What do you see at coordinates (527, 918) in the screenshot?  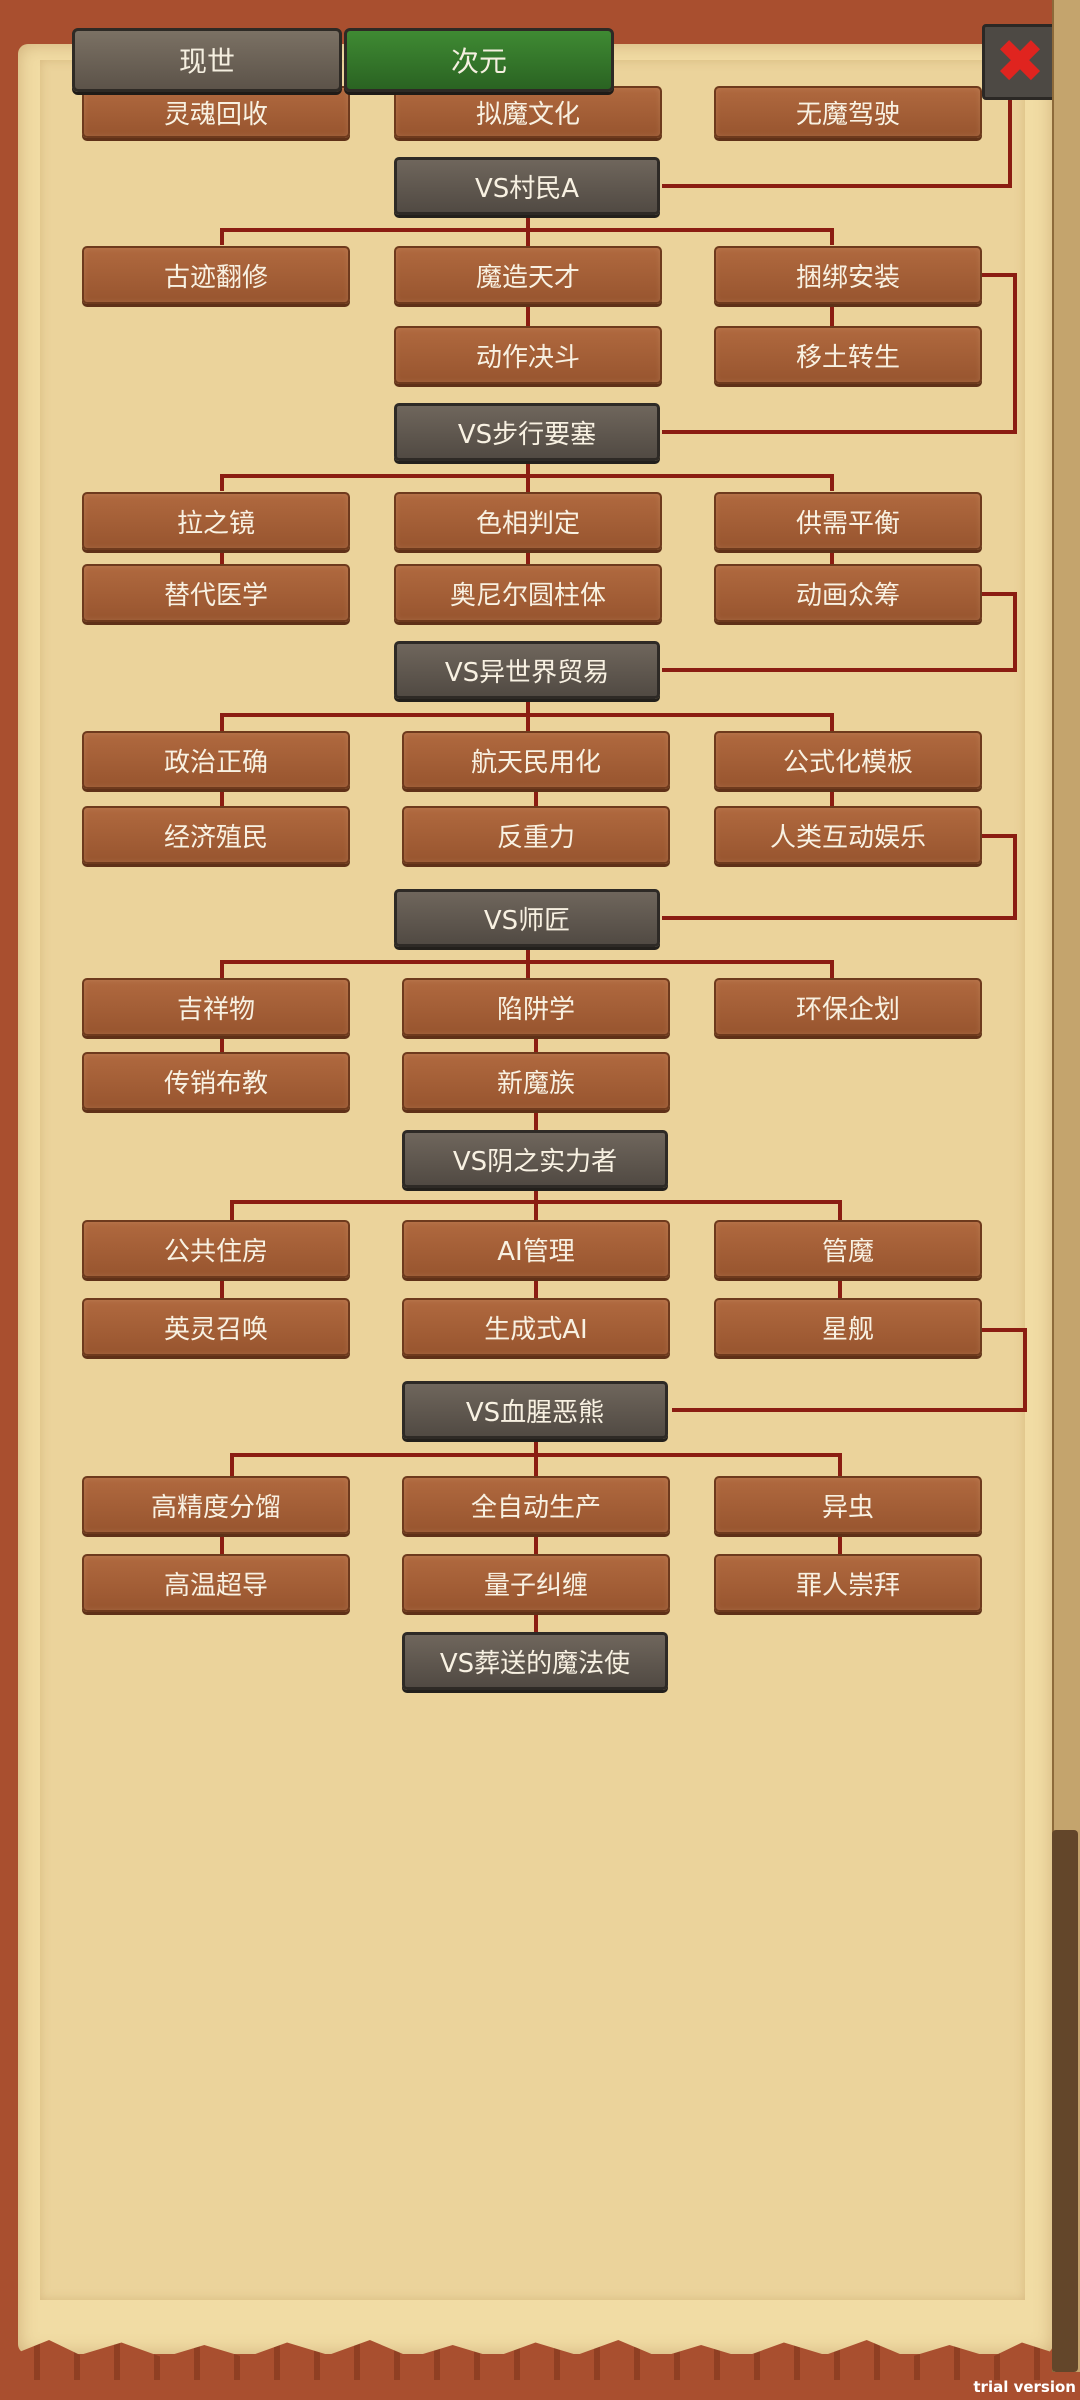 I see `boss-node-master: VS师匠` at bounding box center [527, 918].